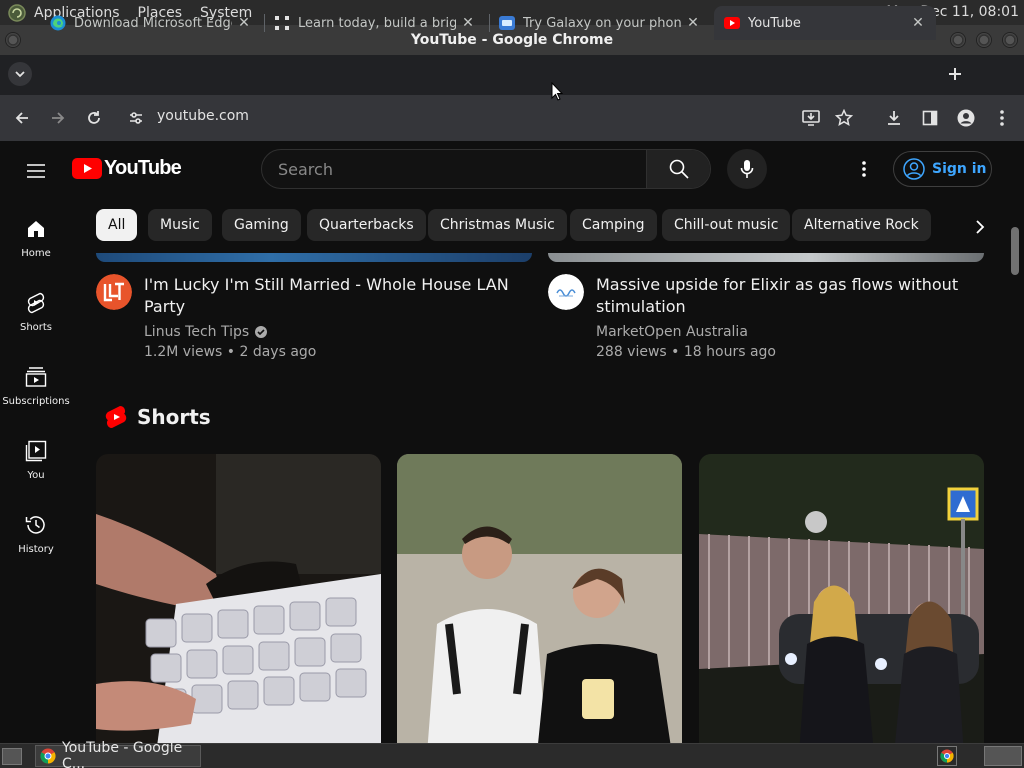  I want to click on sidebar-item-label: Home, so click(36, 253).